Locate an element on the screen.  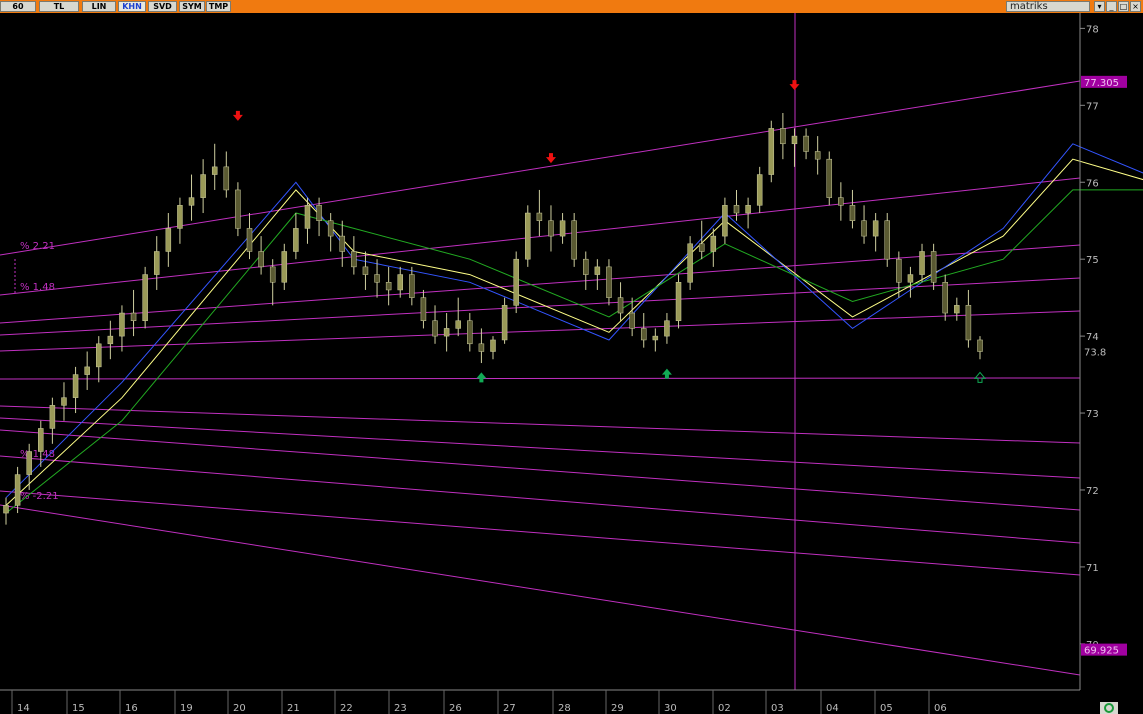
fib-label: % -2.21 is located at coordinates (39, 496).